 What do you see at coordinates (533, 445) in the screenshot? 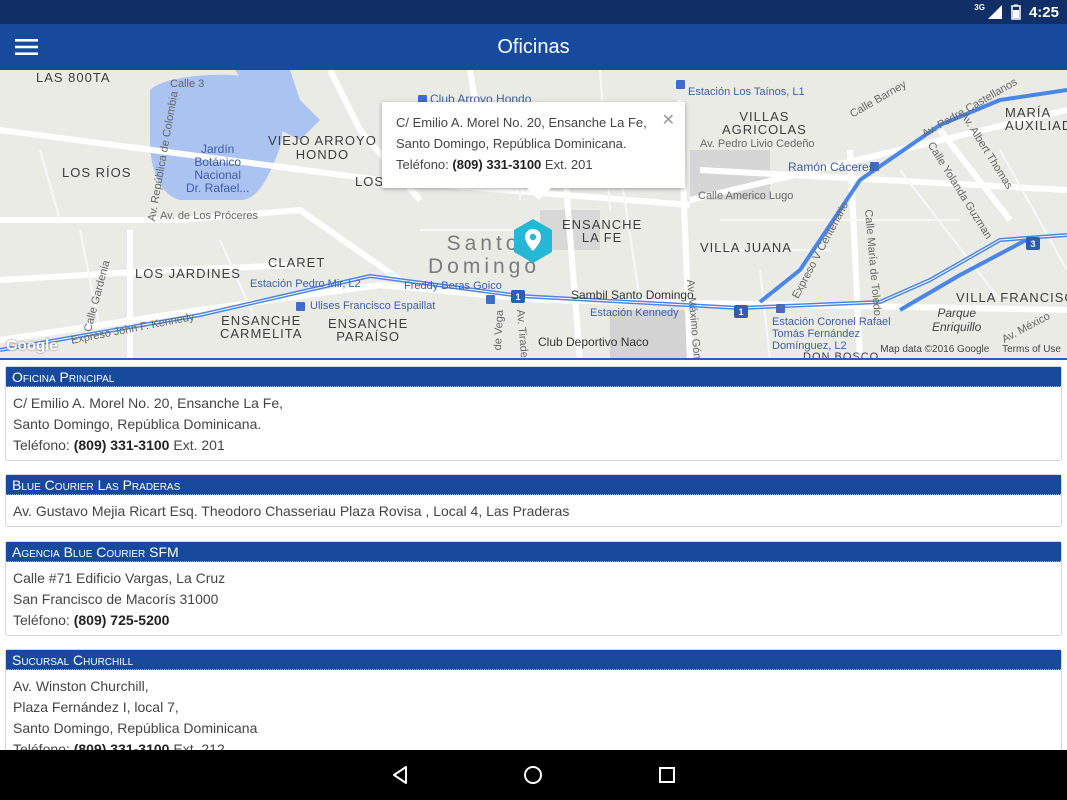
I see `office-phone: Teléfono: (809) 331-3100 Ext. 201` at bounding box center [533, 445].